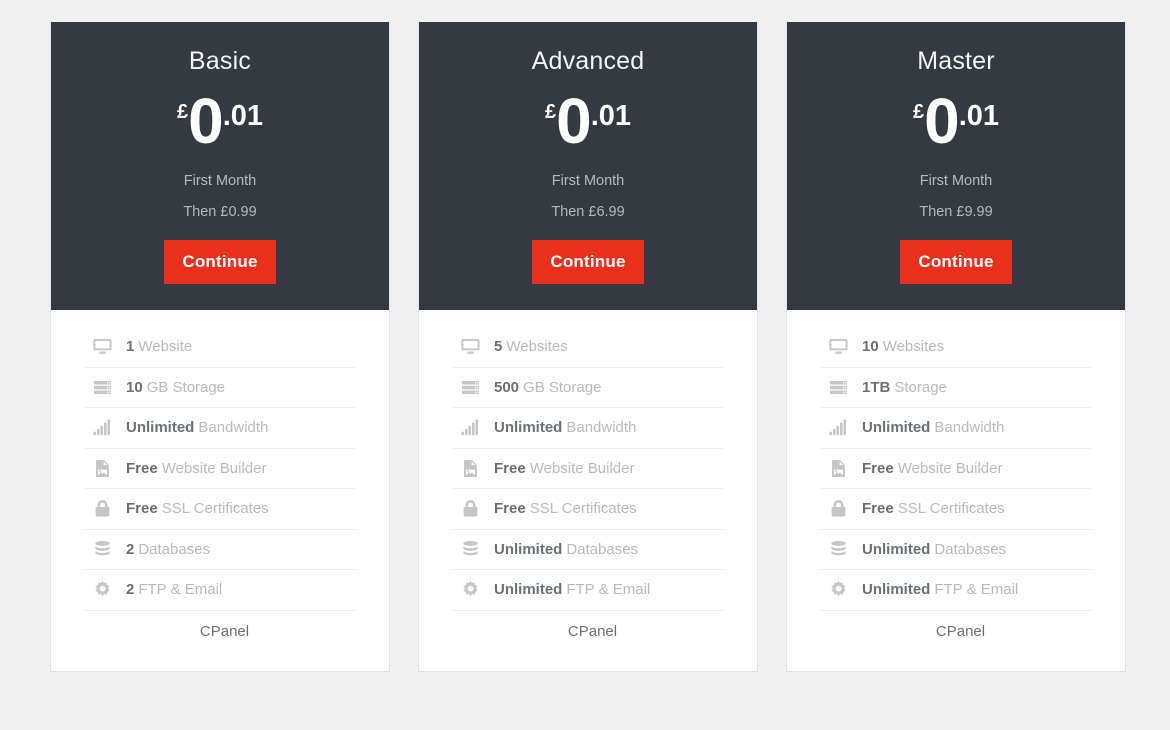 This screenshot has width=1170, height=730. Describe the element at coordinates (956, 212) in the screenshot. I see `plan-renewal-price: Then £9.99` at that location.